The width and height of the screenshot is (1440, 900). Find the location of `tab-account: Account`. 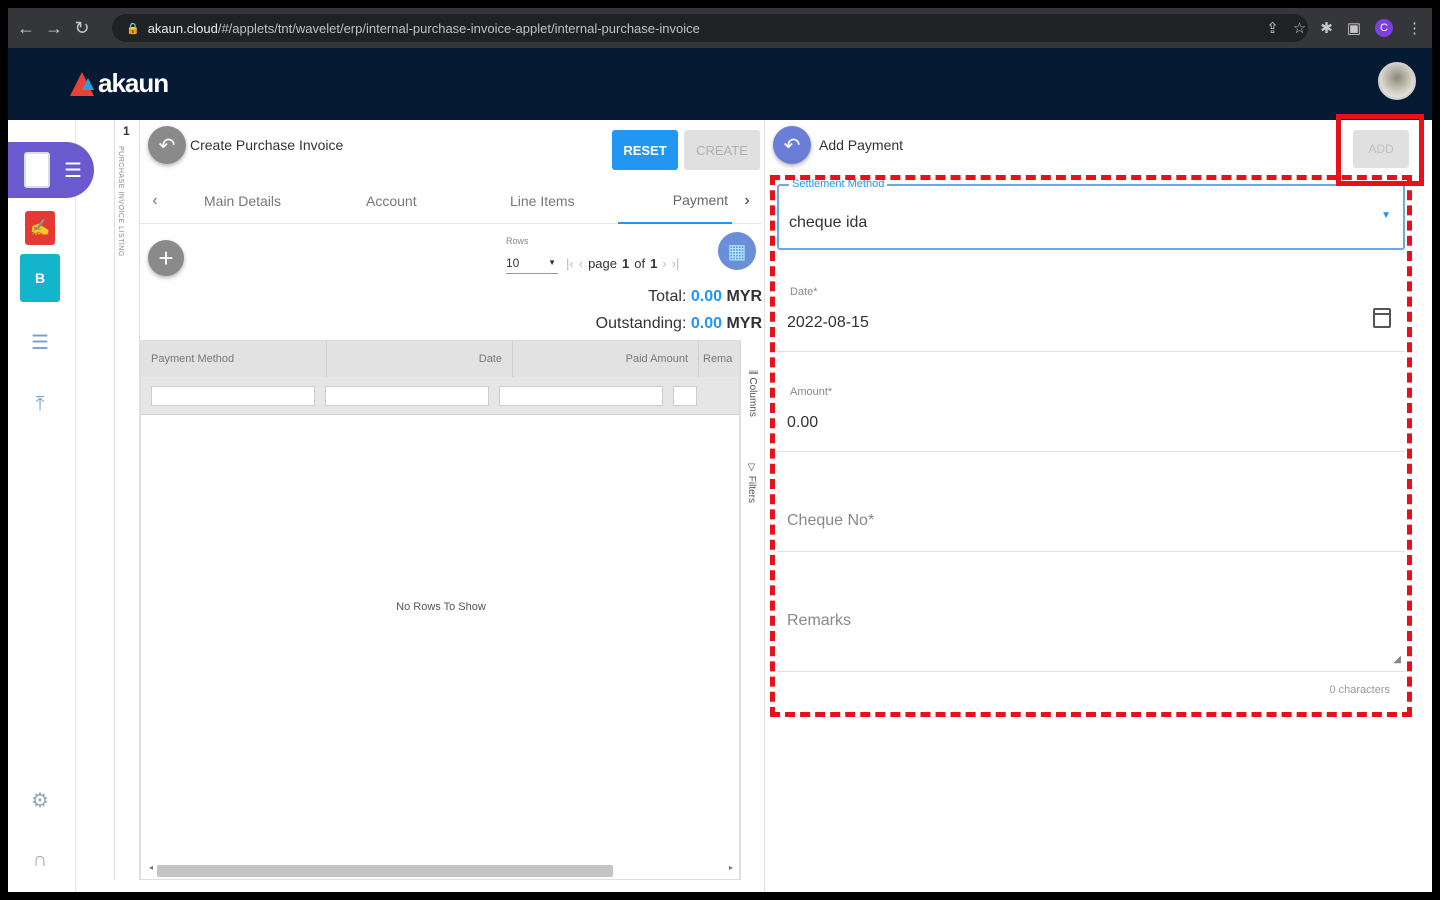

tab-account: Account is located at coordinates (391, 201).